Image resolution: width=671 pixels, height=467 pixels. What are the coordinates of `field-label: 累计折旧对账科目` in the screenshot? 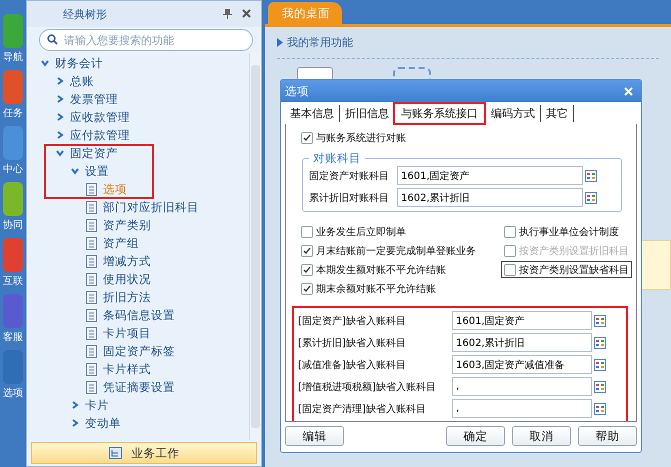 It's located at (349, 198).